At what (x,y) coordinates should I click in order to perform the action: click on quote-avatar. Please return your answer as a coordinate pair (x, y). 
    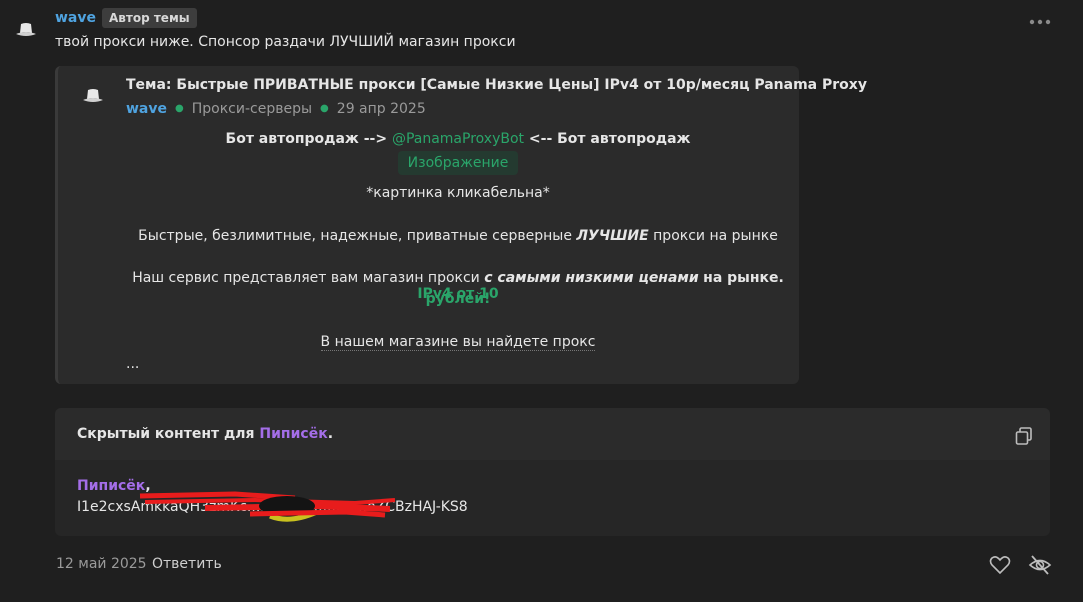
    Looking at the image, I should click on (93, 96).